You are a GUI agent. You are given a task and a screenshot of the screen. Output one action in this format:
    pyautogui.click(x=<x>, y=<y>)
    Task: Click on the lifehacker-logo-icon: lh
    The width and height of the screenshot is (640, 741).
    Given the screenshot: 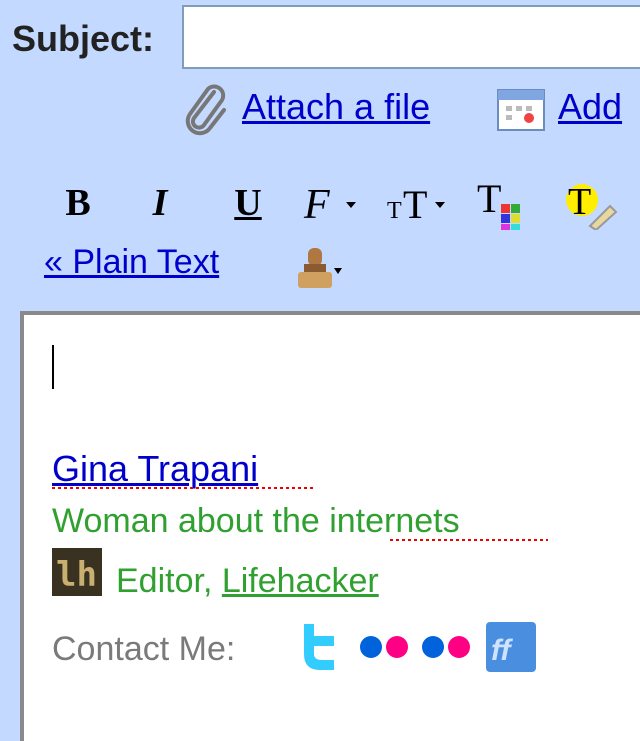 What is the action you would take?
    pyautogui.click(x=77, y=572)
    